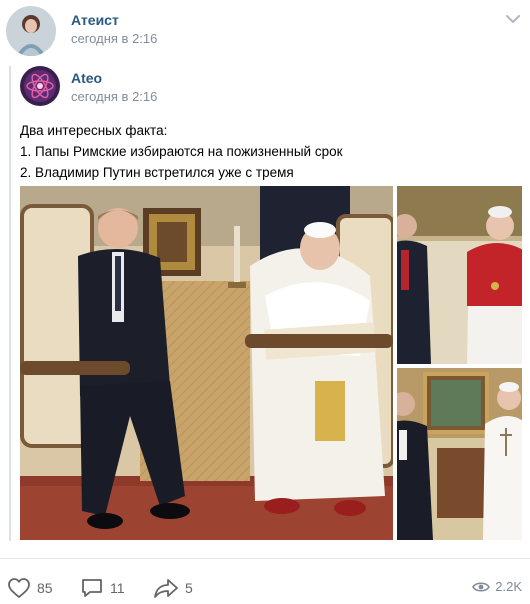 The width and height of the screenshot is (530, 604). What do you see at coordinates (45, 588) in the screenshot?
I see `like-count: 85` at bounding box center [45, 588].